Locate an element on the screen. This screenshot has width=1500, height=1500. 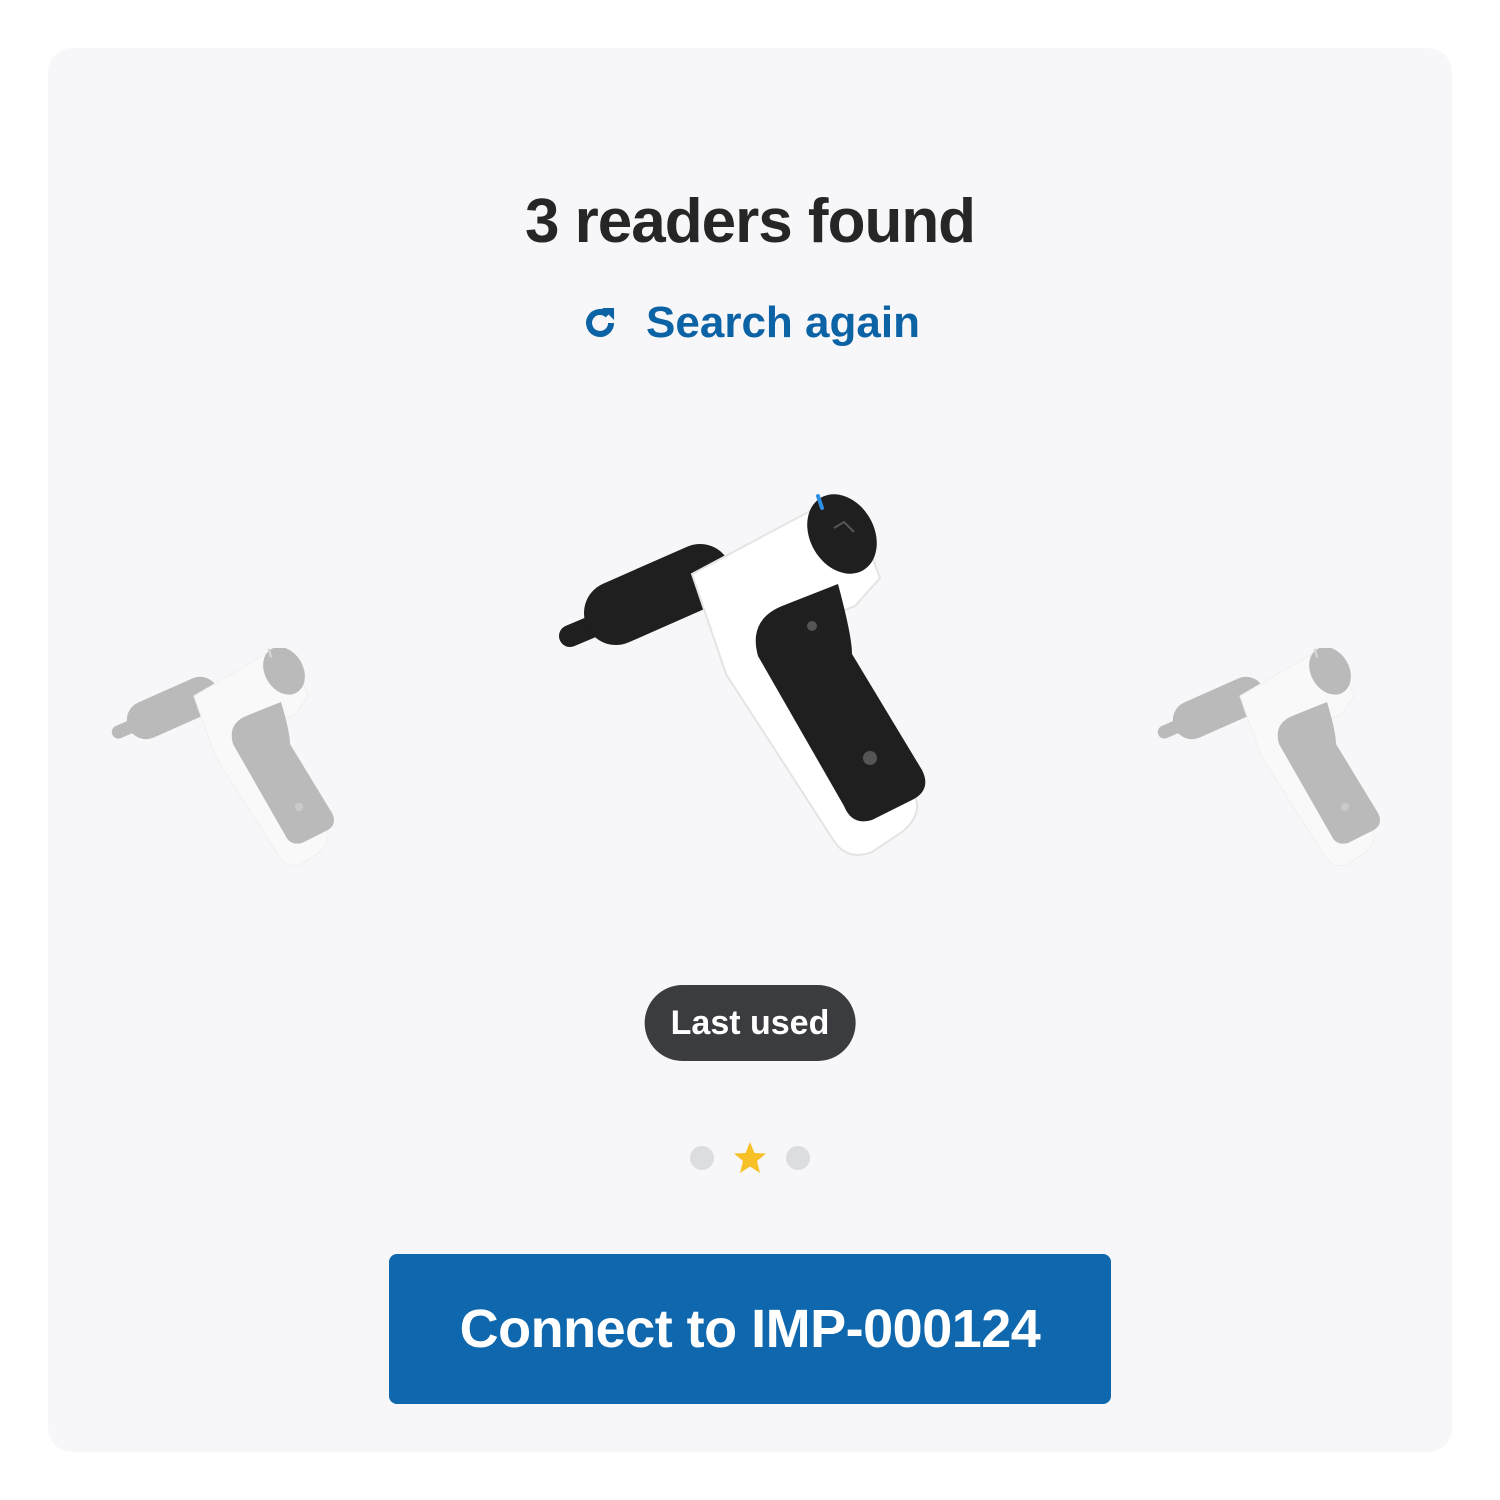
reader-next is located at coordinates (1276, 768).